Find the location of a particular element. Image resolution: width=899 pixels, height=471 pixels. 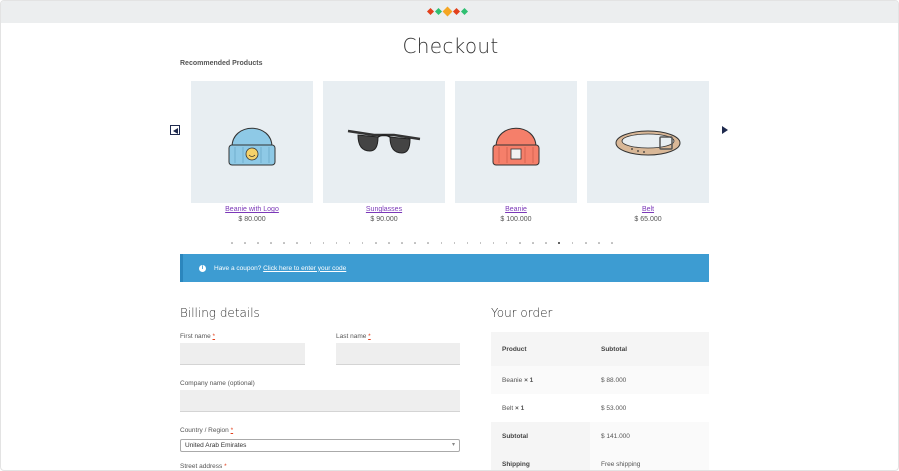

company-name-label: Company name (optional) is located at coordinates (217, 383).